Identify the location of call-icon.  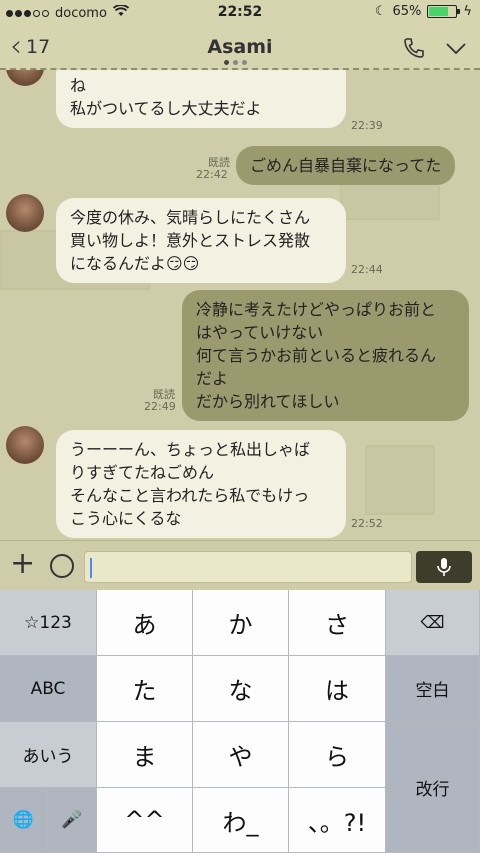
(414, 51).